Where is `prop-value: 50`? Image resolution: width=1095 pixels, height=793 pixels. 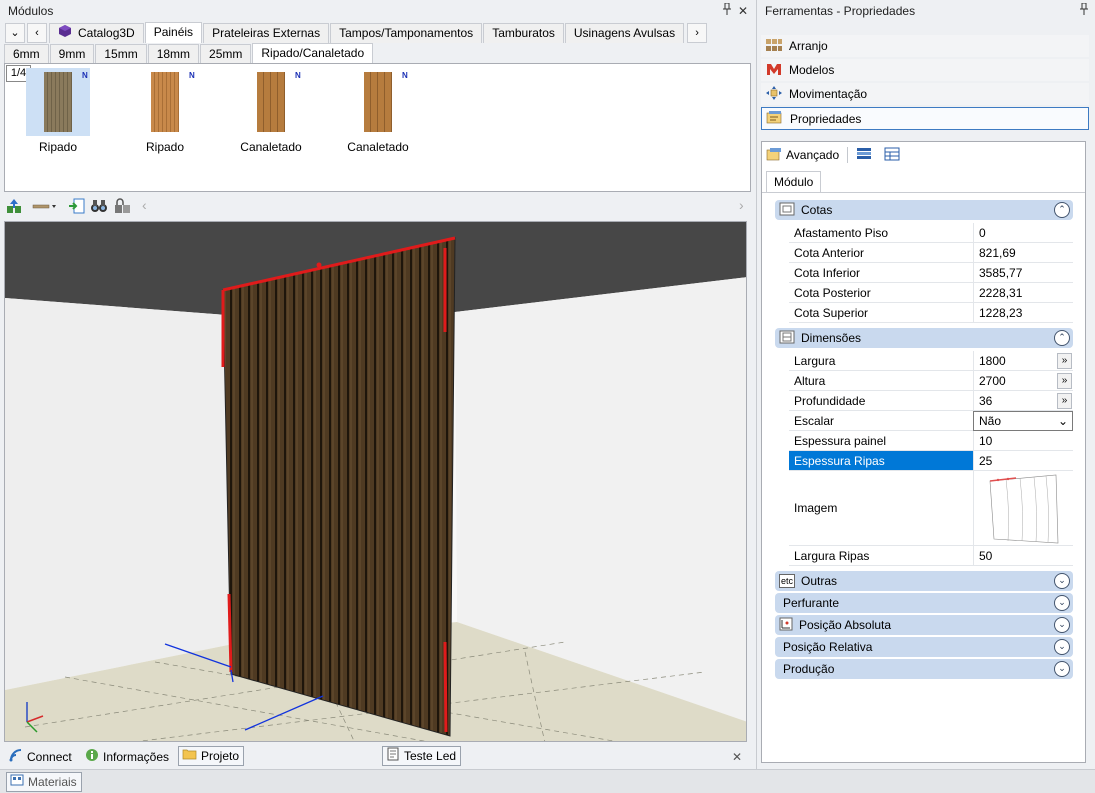
prop-value: 50 is located at coordinates (1023, 555).